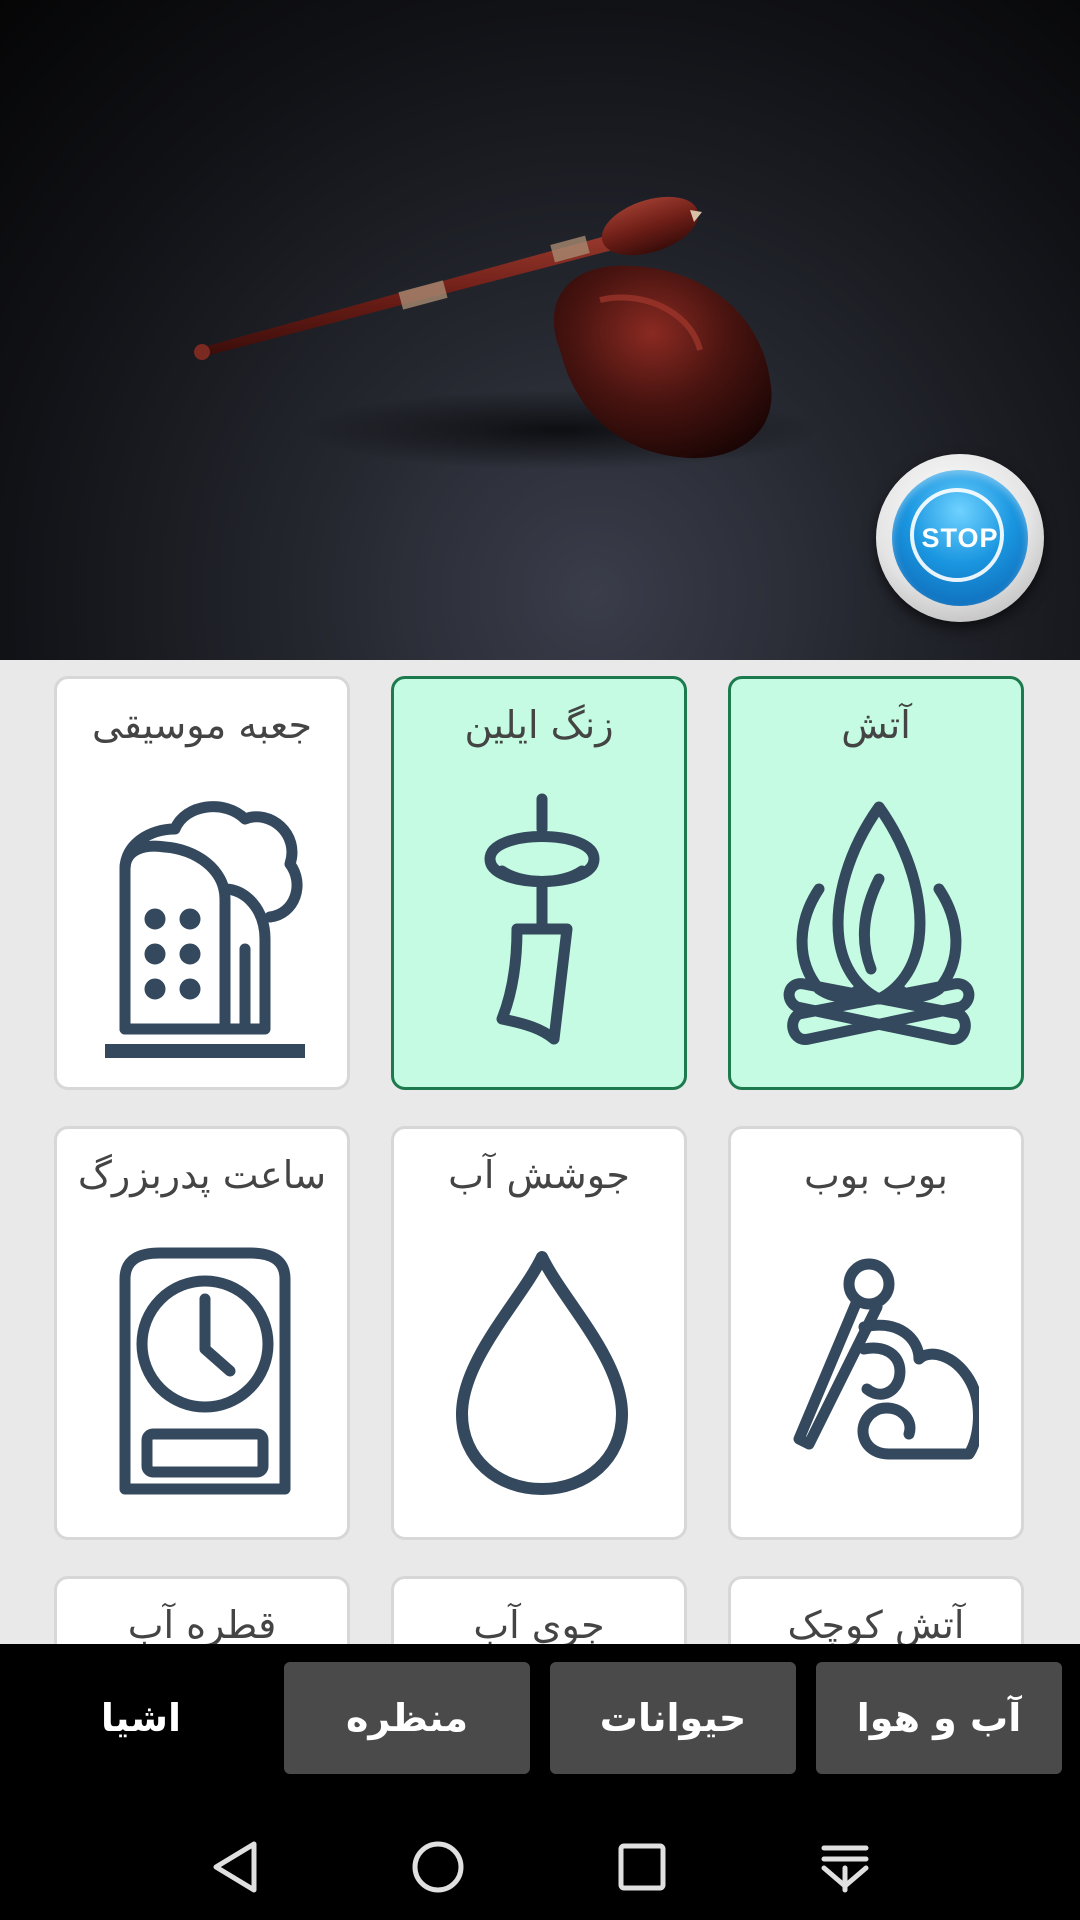 Image resolution: width=1080 pixels, height=1920 pixels. Describe the element at coordinates (642, 1867) in the screenshot. I see `recents-icon` at that location.